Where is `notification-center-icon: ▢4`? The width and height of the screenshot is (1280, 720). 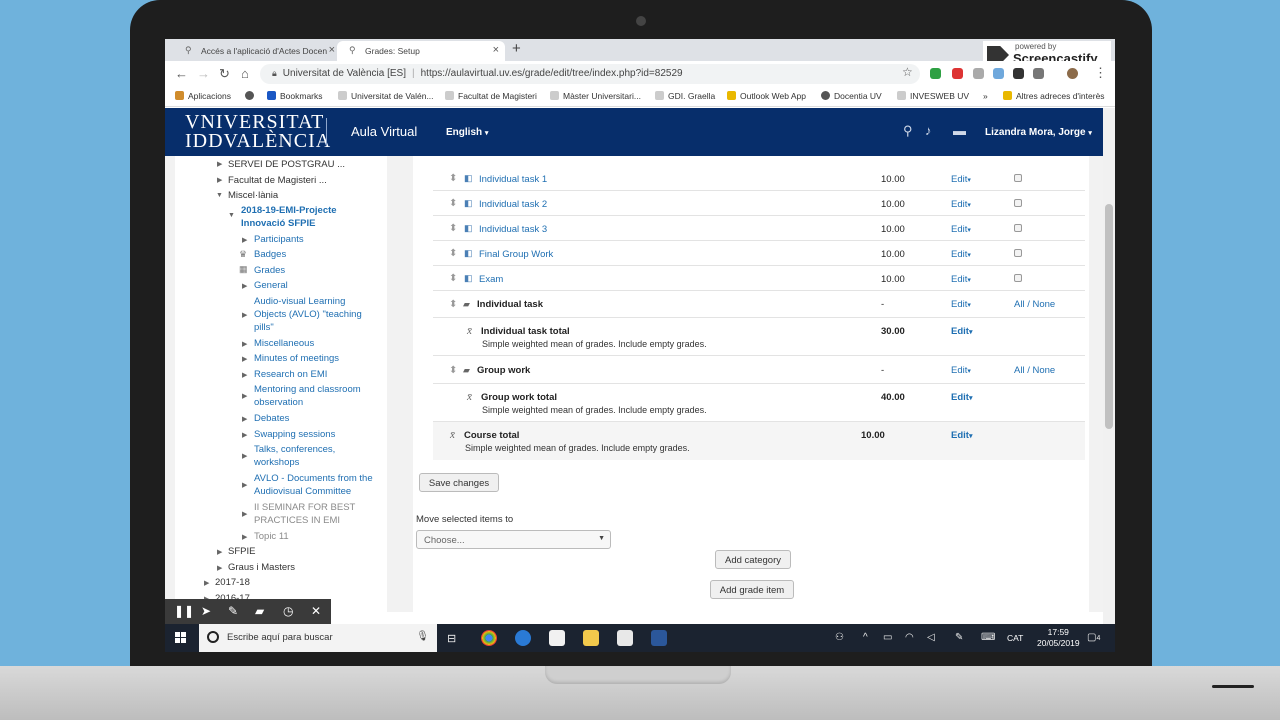 notification-center-icon: ▢4 is located at coordinates (1093, 637).